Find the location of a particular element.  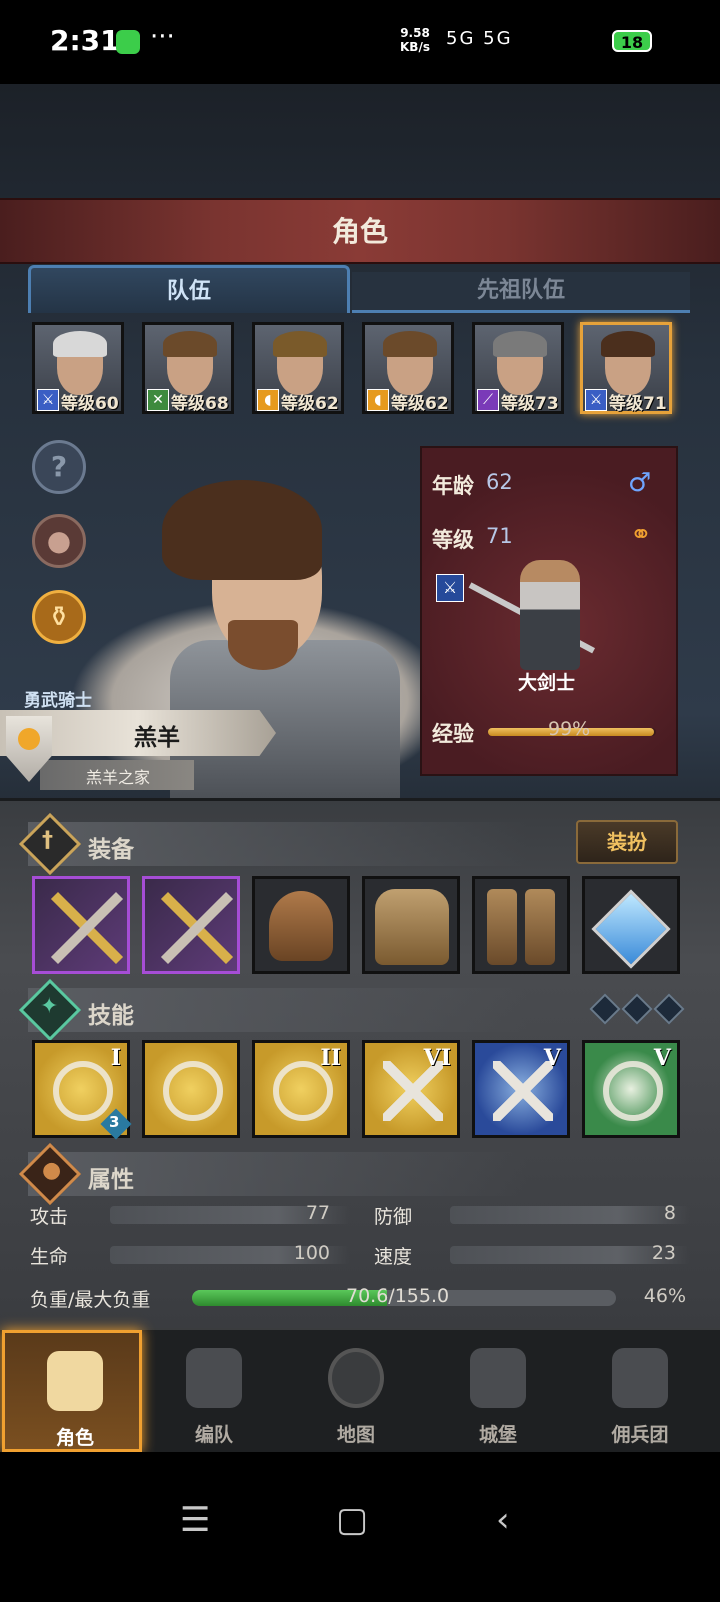

nav-label: 地图 is located at coordinates (355, 1435).